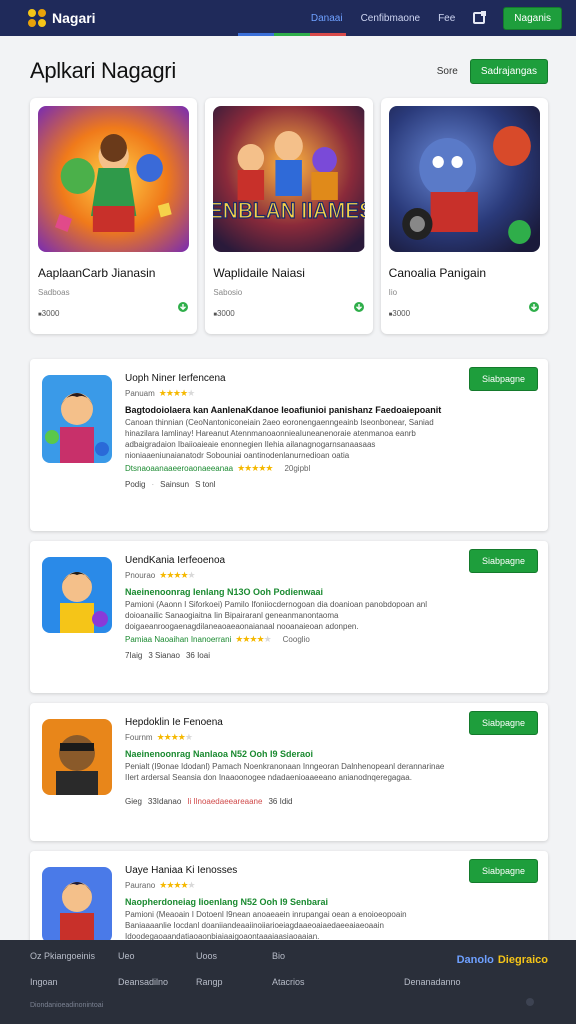  What do you see at coordinates (432, 982) in the screenshot?
I see `footer-link: Denanadanno` at bounding box center [432, 982].